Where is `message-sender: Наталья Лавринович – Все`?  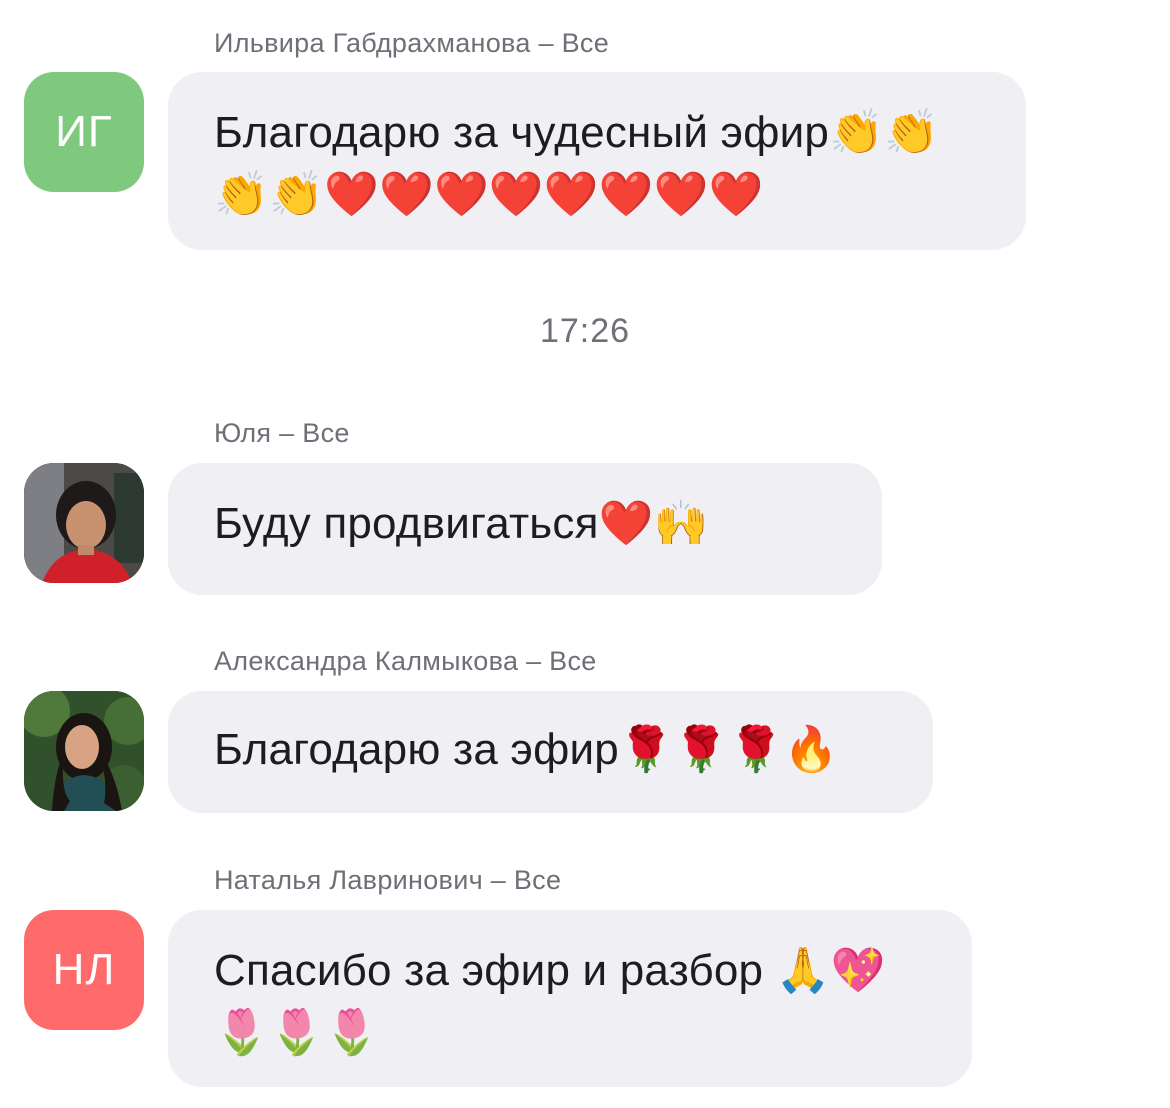 message-sender: Наталья Лавринович – Все is located at coordinates (388, 880).